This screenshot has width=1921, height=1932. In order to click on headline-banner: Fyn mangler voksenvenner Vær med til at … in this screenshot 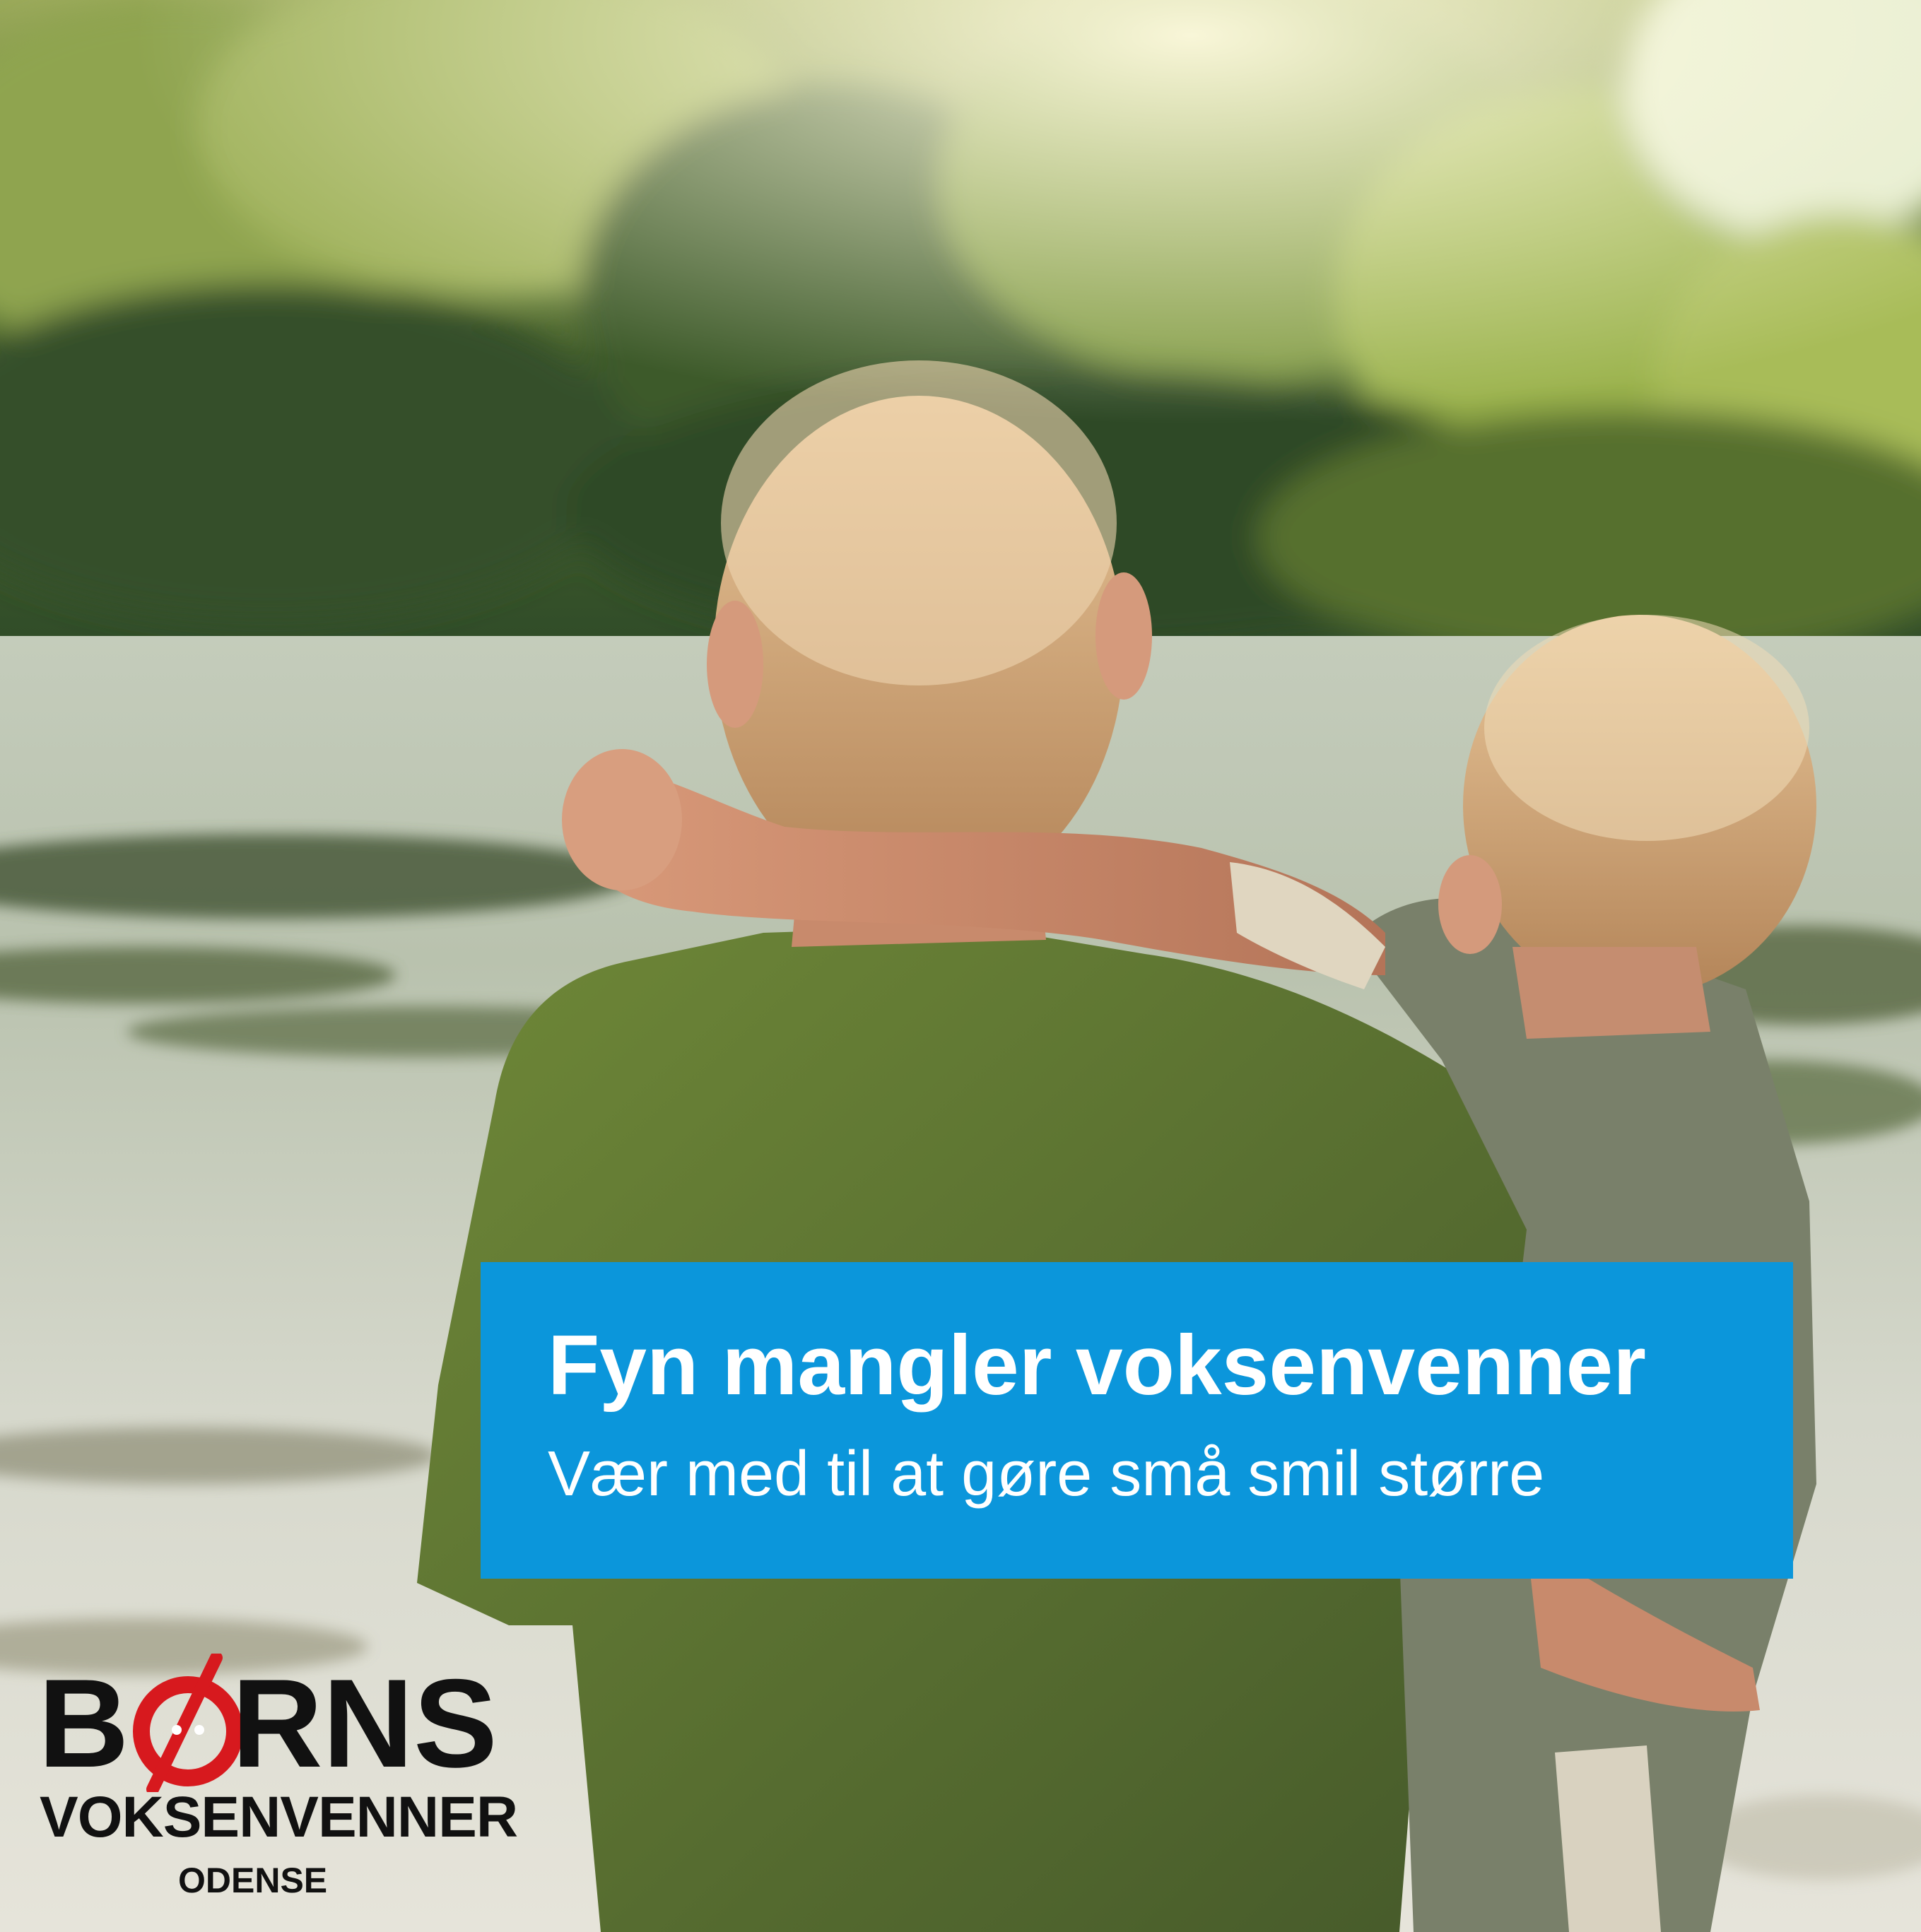, I will do `click(1137, 1420)`.